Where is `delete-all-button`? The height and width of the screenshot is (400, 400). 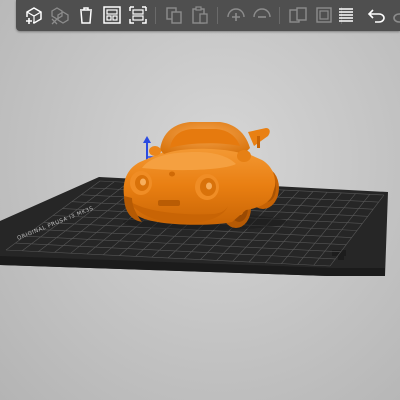 delete-all-button is located at coordinates (86, 15).